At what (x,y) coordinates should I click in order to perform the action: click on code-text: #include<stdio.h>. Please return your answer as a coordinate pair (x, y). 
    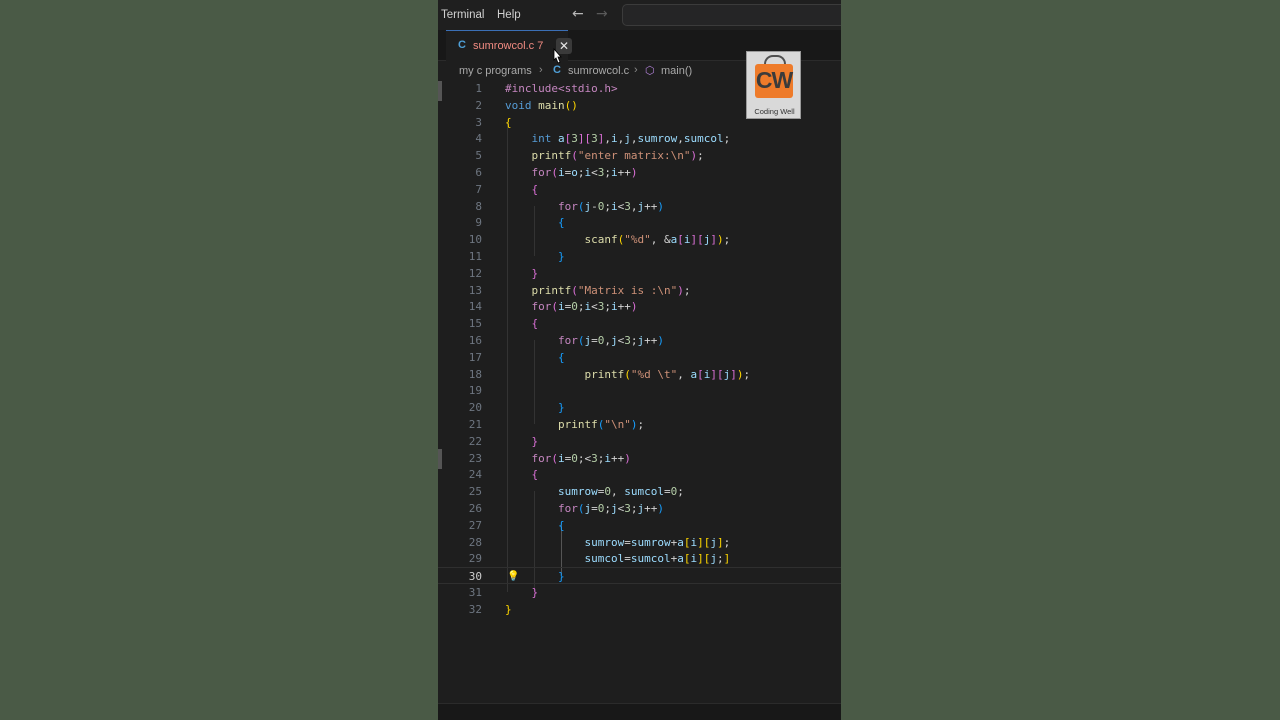
    Looking at the image, I should click on (561, 88).